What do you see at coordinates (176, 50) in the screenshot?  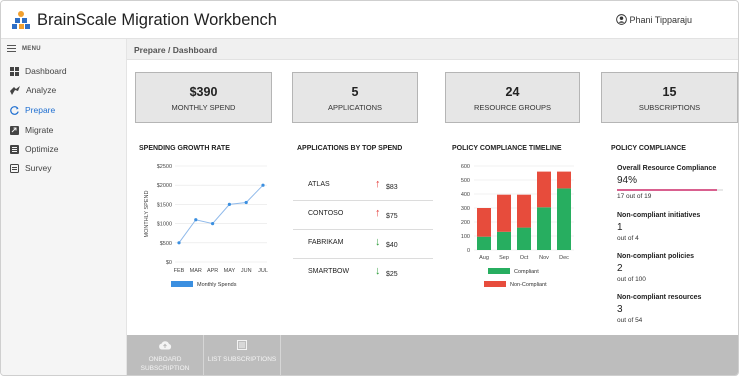 I see `breadcrumb: Prepare / Dashboard` at bounding box center [176, 50].